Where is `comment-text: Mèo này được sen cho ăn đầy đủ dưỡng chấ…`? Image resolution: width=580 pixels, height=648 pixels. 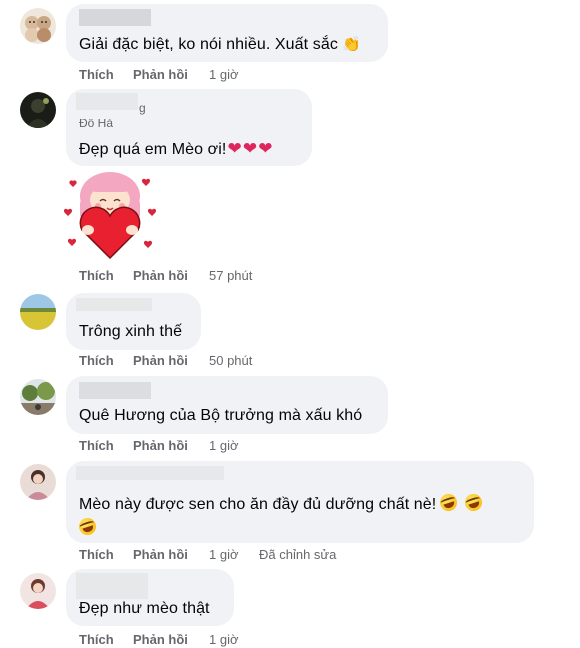
comment-text: Mèo này được sen cho ăn đầy đủ dưỡng chấ… is located at coordinates (282, 502).